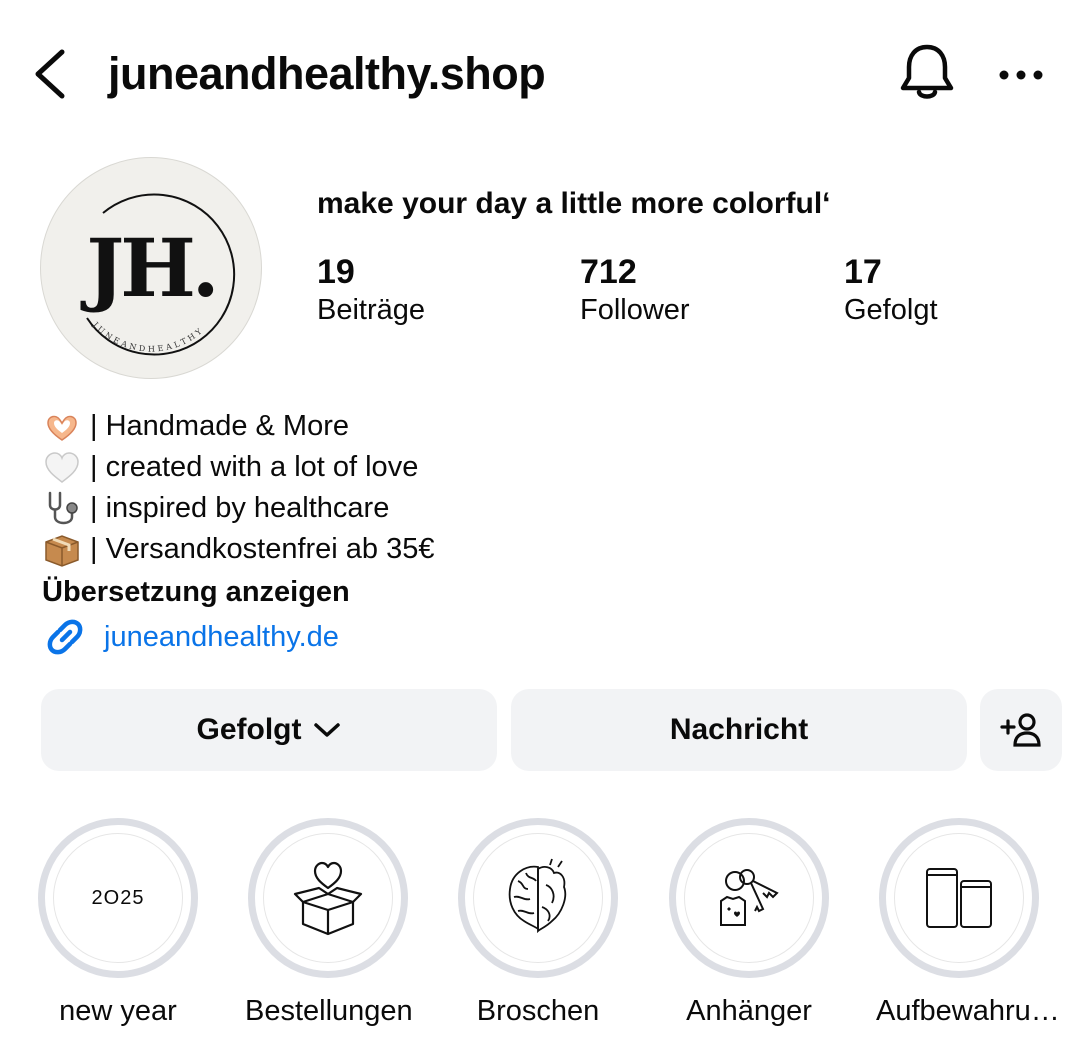  I want to click on stat-followers: 712 Follower, so click(635, 290).